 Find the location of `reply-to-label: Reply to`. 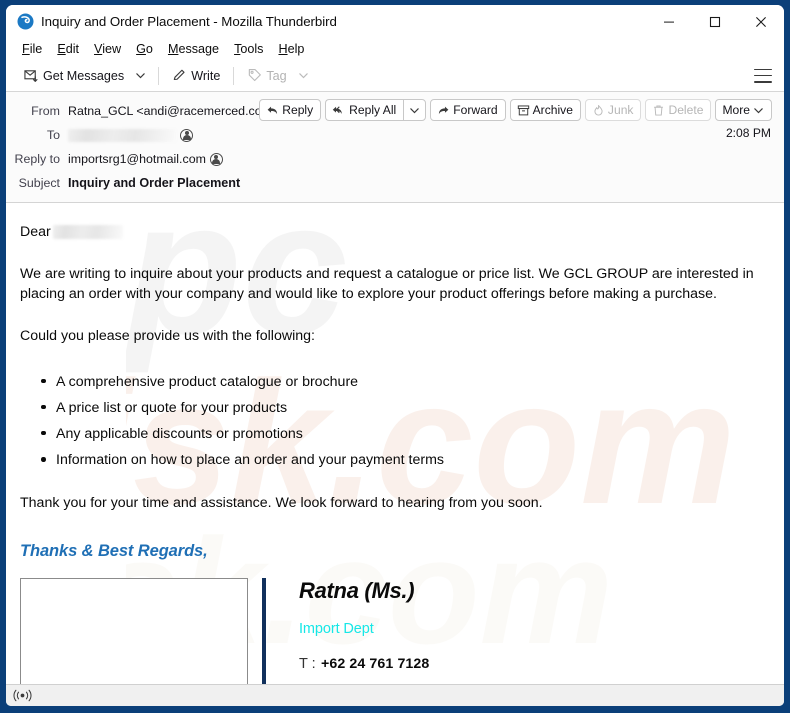

reply-to-label: Reply to is located at coordinates (37, 159).